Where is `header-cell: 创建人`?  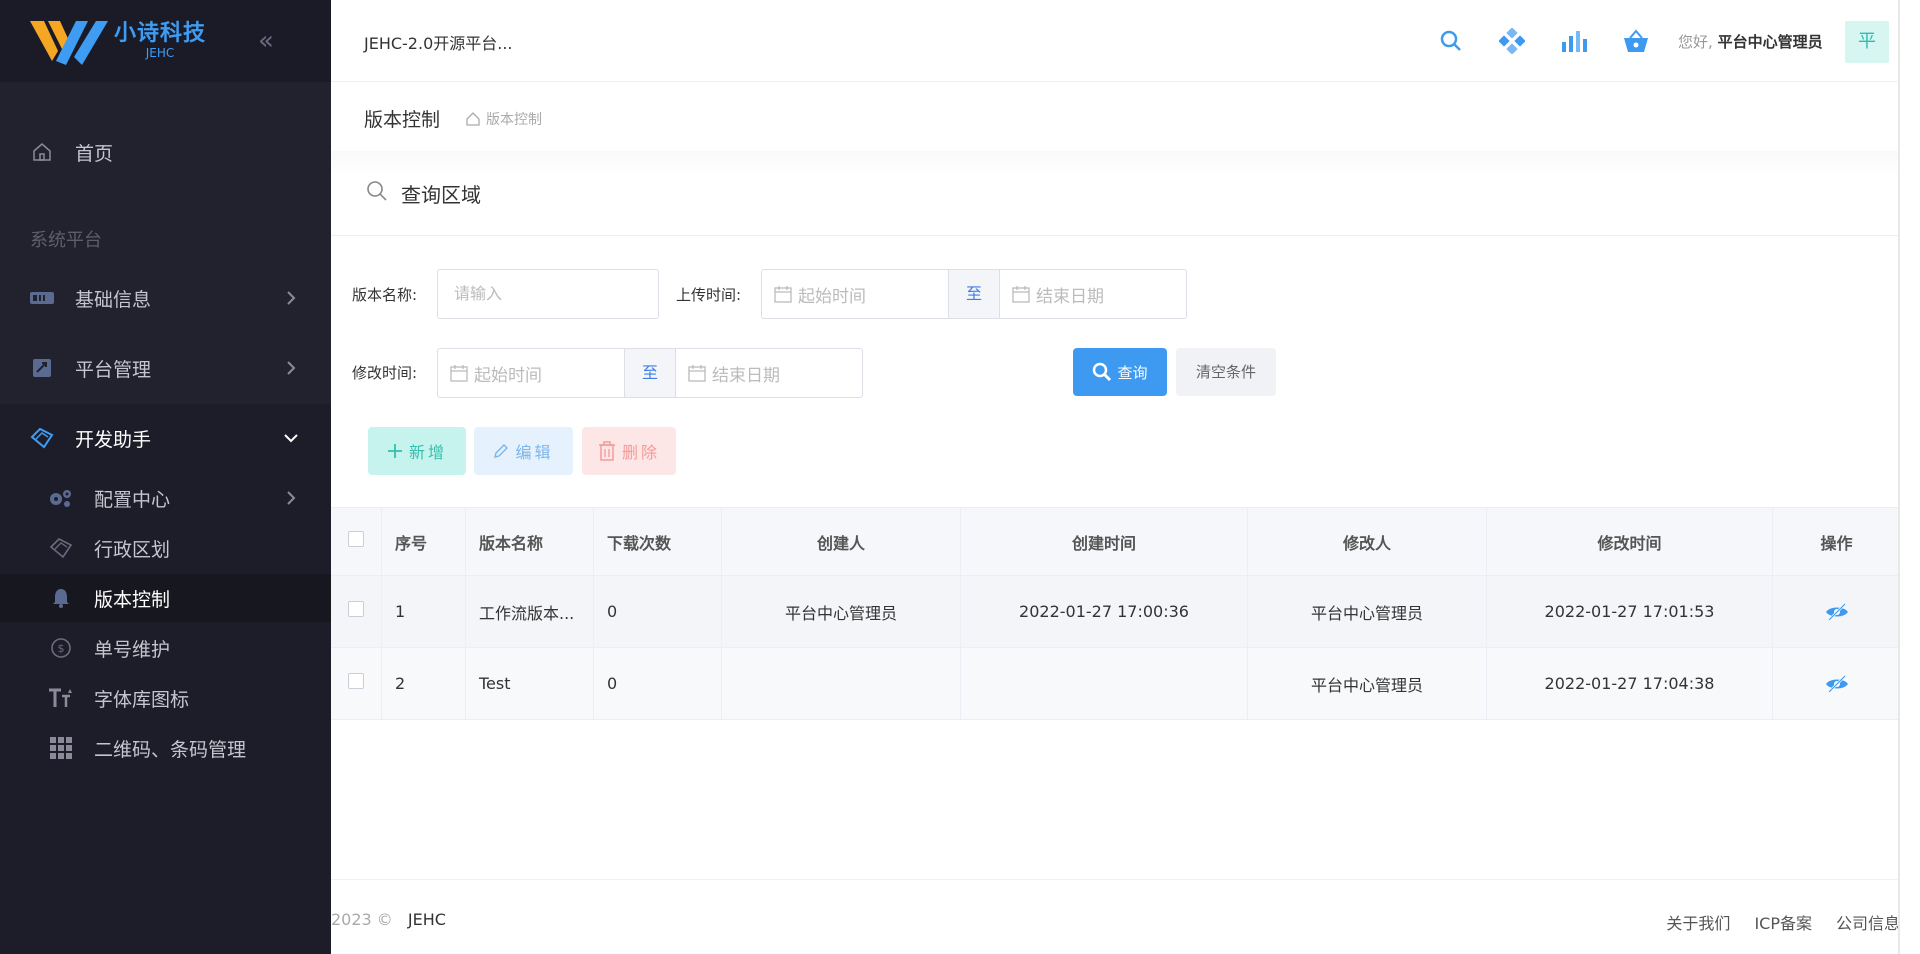 header-cell: 创建人 is located at coordinates (841, 541).